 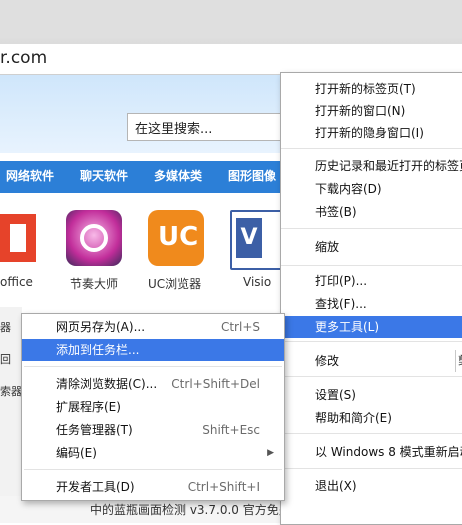 What do you see at coordinates (11, 391) in the screenshot?
I see `left-fragment-3: 索器` at bounding box center [11, 391].